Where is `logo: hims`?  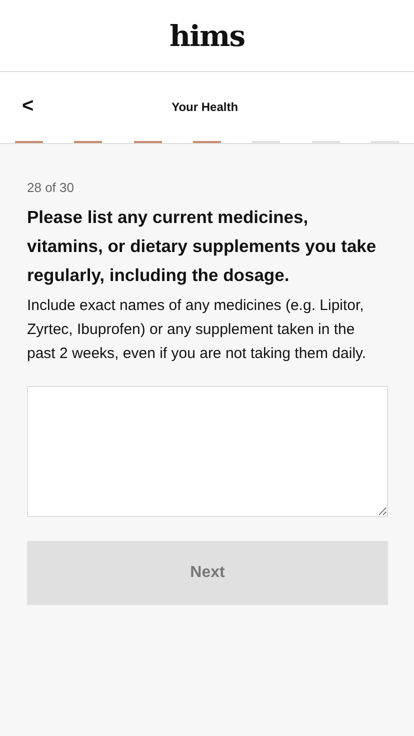
logo: hims is located at coordinates (207, 35).